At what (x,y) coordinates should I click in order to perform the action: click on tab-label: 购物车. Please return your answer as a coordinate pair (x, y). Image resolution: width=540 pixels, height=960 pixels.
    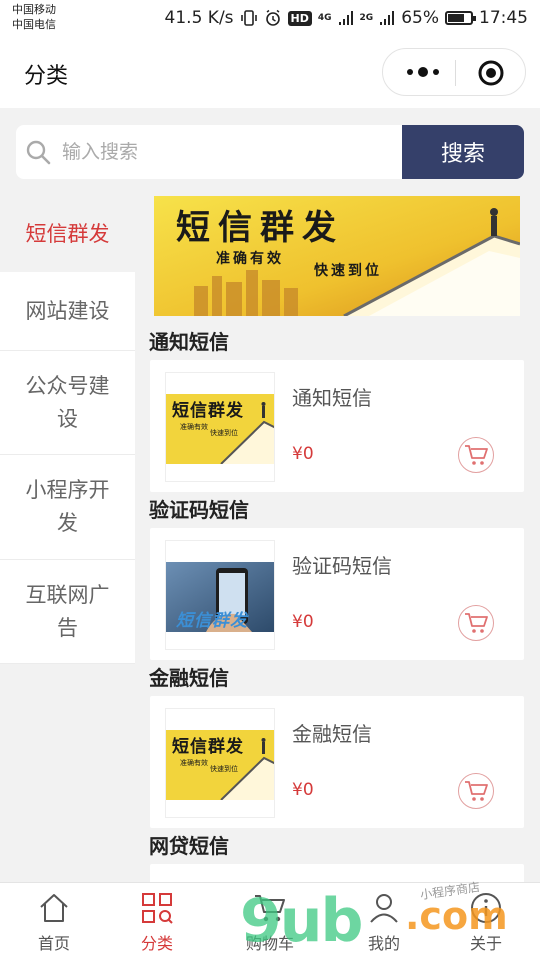
    Looking at the image, I should click on (269, 943).